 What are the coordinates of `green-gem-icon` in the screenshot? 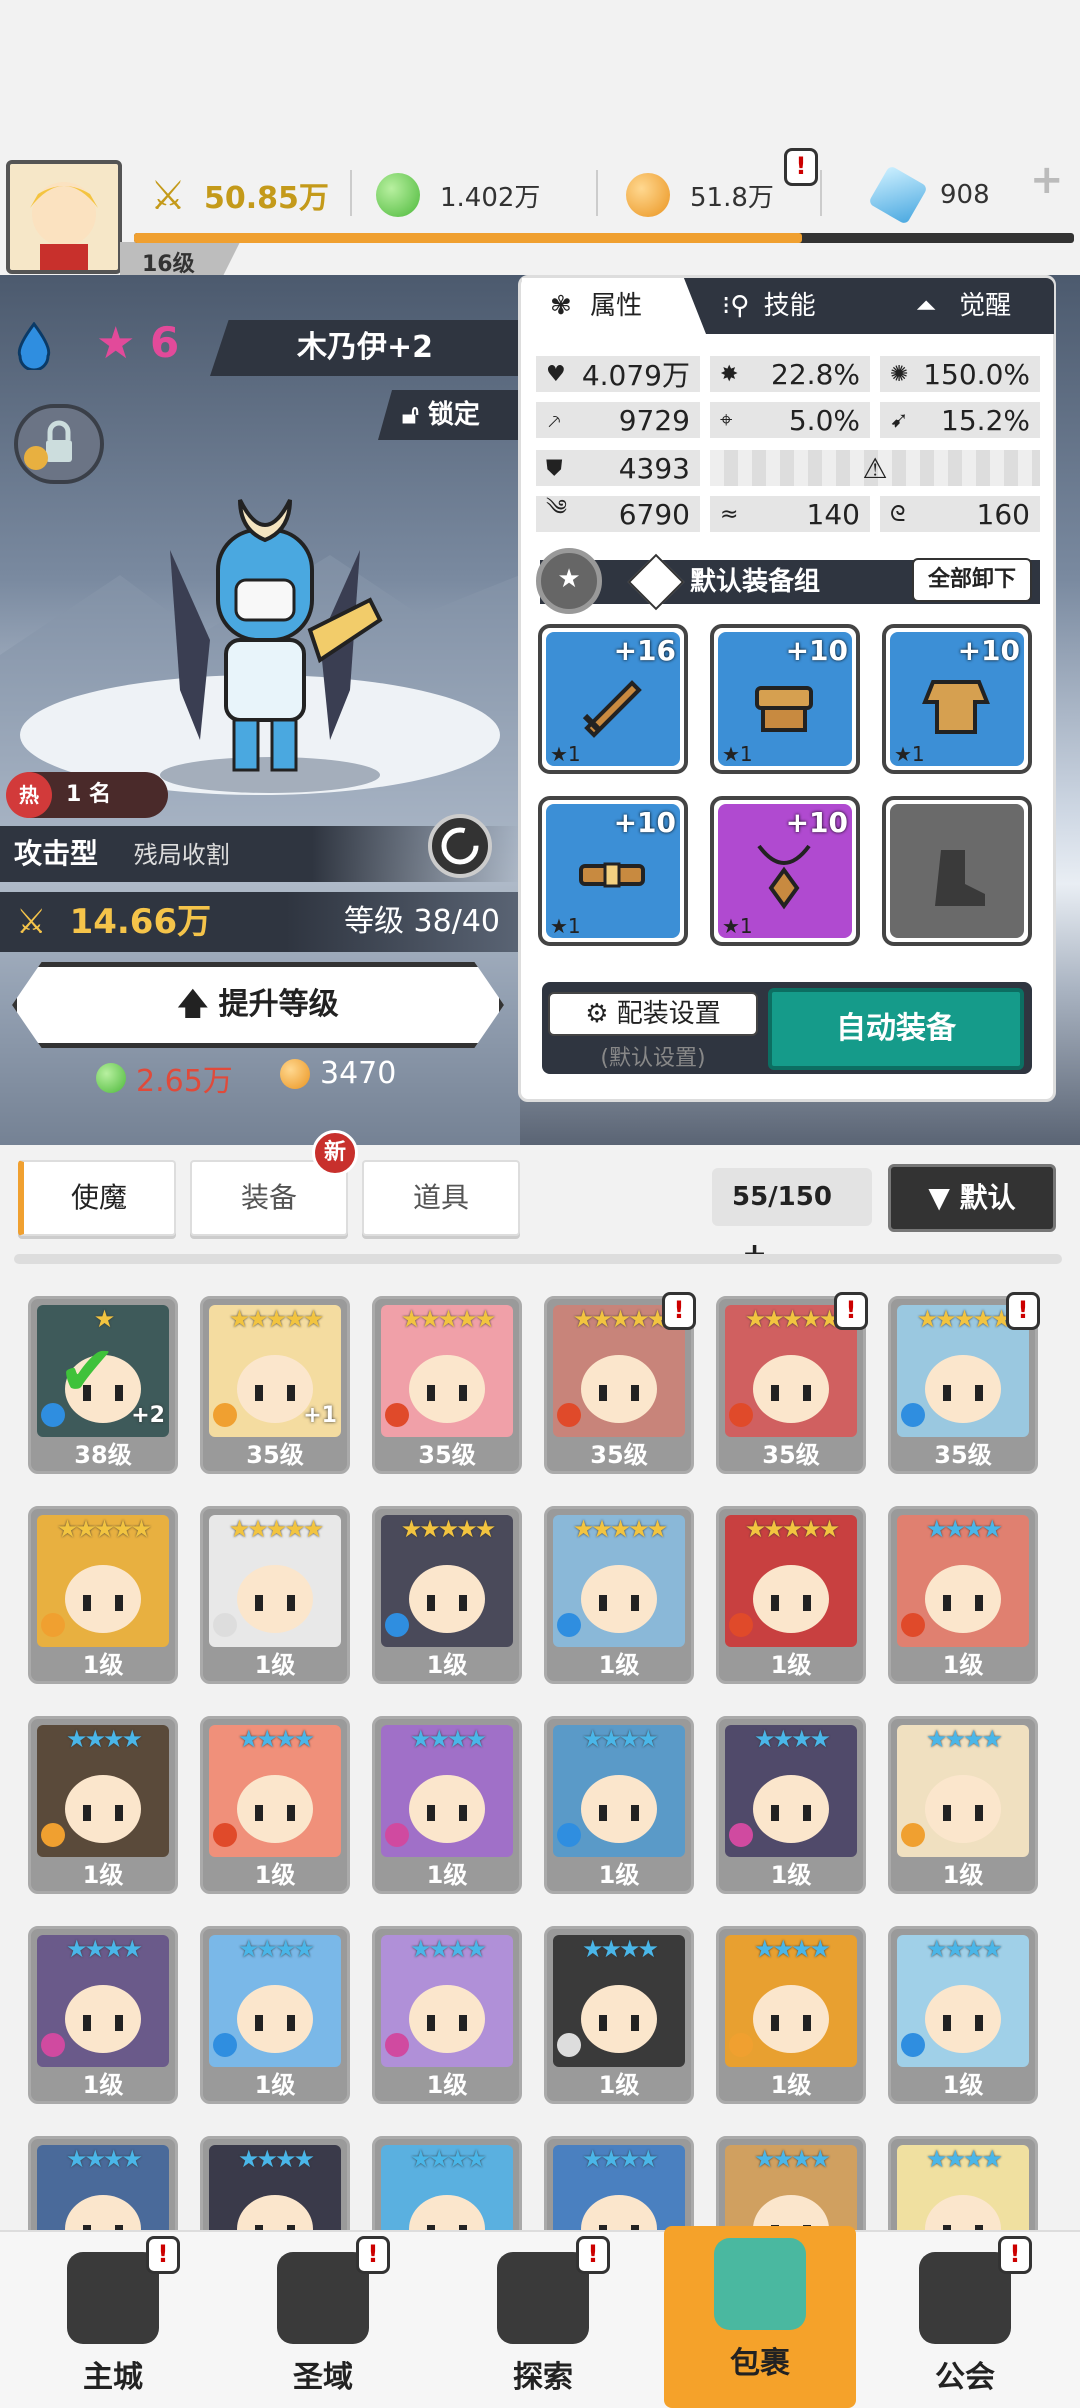 It's located at (111, 1078).